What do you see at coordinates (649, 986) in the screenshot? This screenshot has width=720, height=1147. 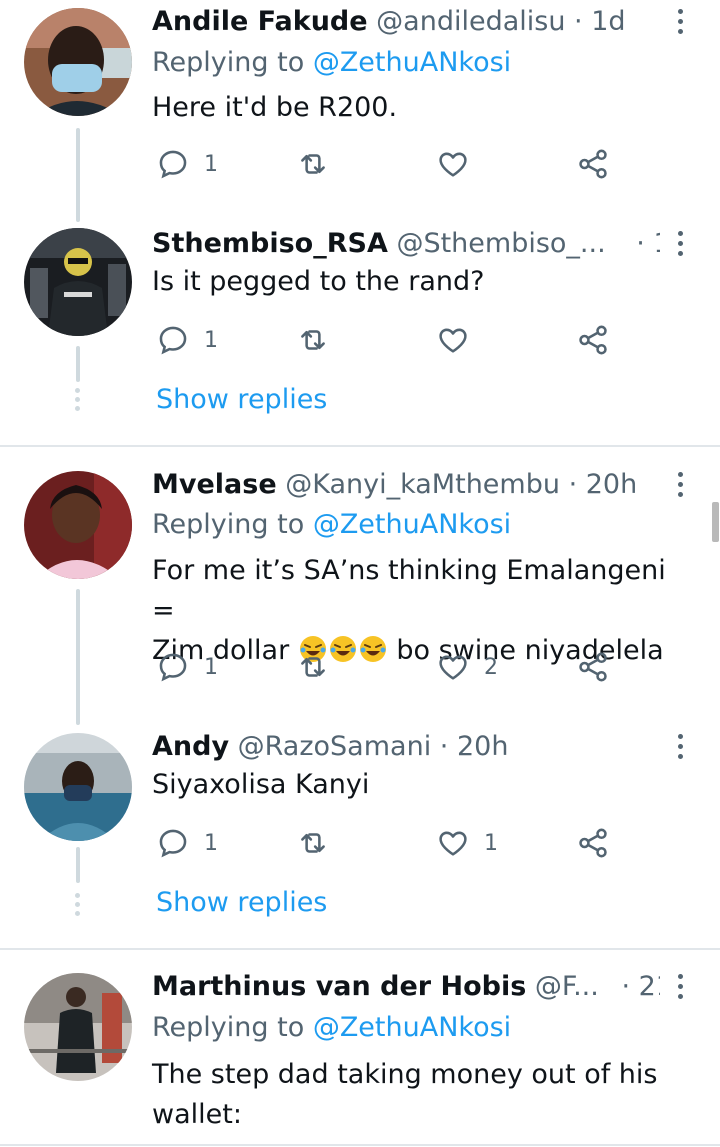 I see `timestamp: 21h` at bounding box center [649, 986].